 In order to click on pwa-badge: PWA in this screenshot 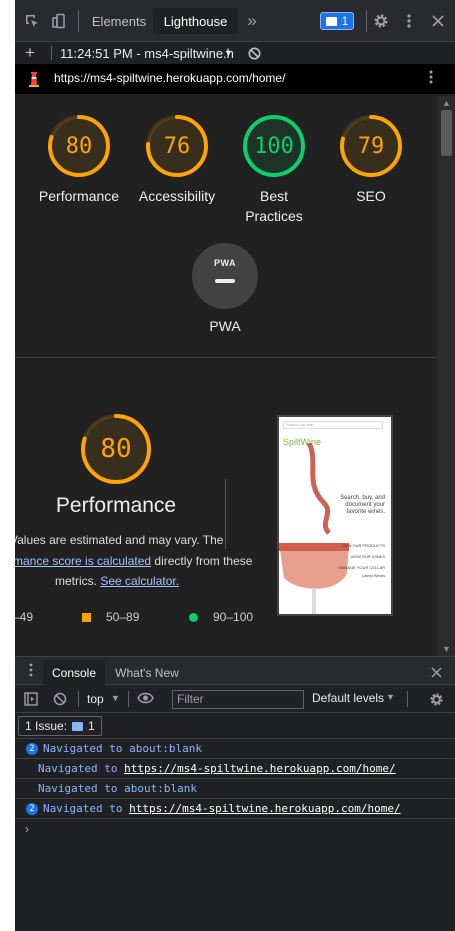, I will do `click(225, 276)`.